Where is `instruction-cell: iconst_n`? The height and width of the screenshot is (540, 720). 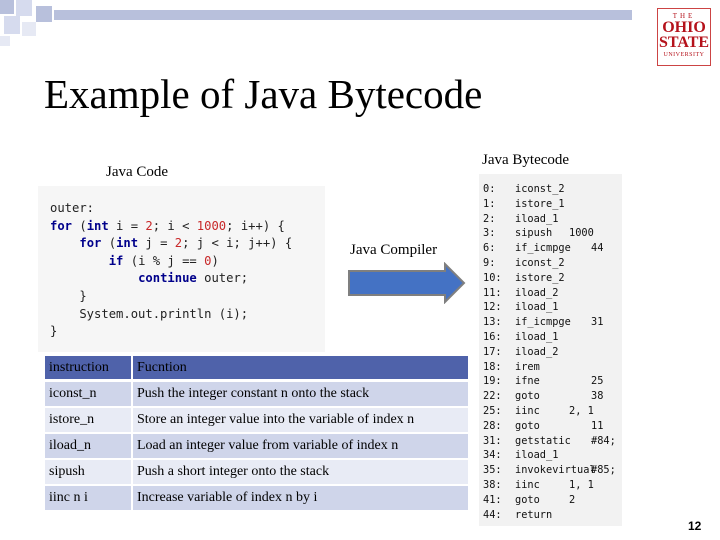
instruction-cell: iconst_n is located at coordinates (88, 394).